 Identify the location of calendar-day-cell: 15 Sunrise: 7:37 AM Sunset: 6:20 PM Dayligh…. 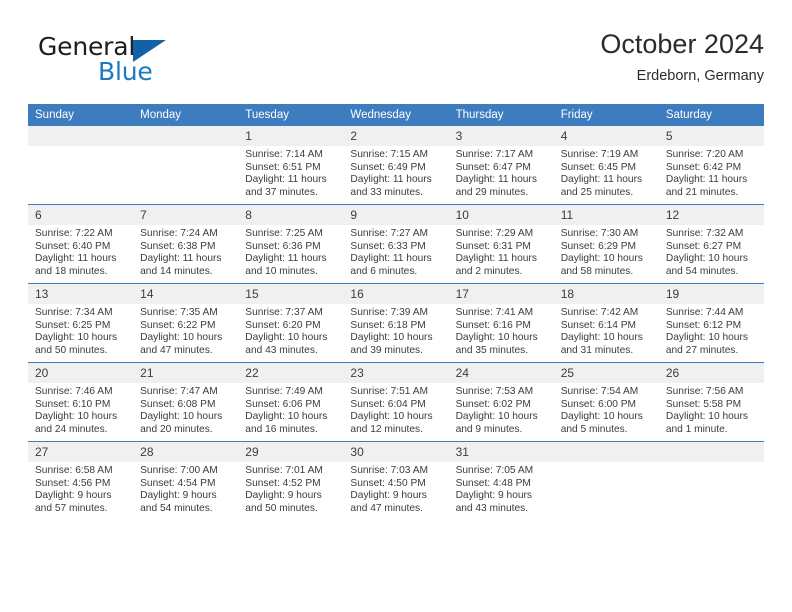
(291, 323).